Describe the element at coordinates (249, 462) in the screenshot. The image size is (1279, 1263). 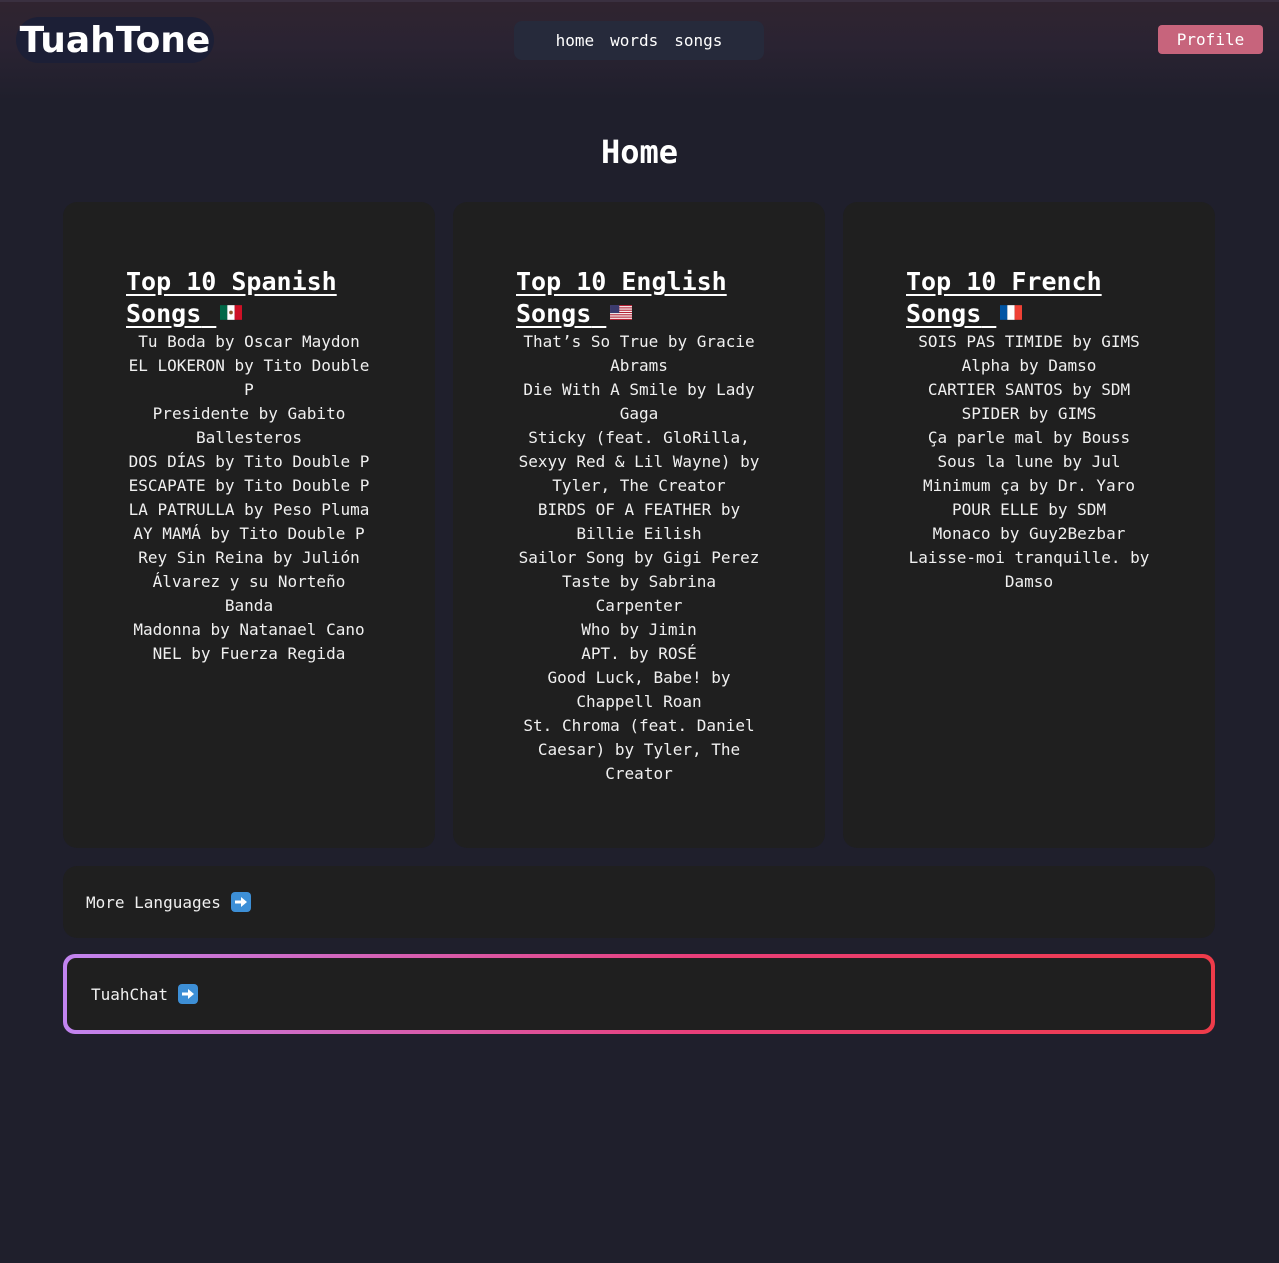
I see `list-item: DOS DÍAS by Tito Double P` at that location.